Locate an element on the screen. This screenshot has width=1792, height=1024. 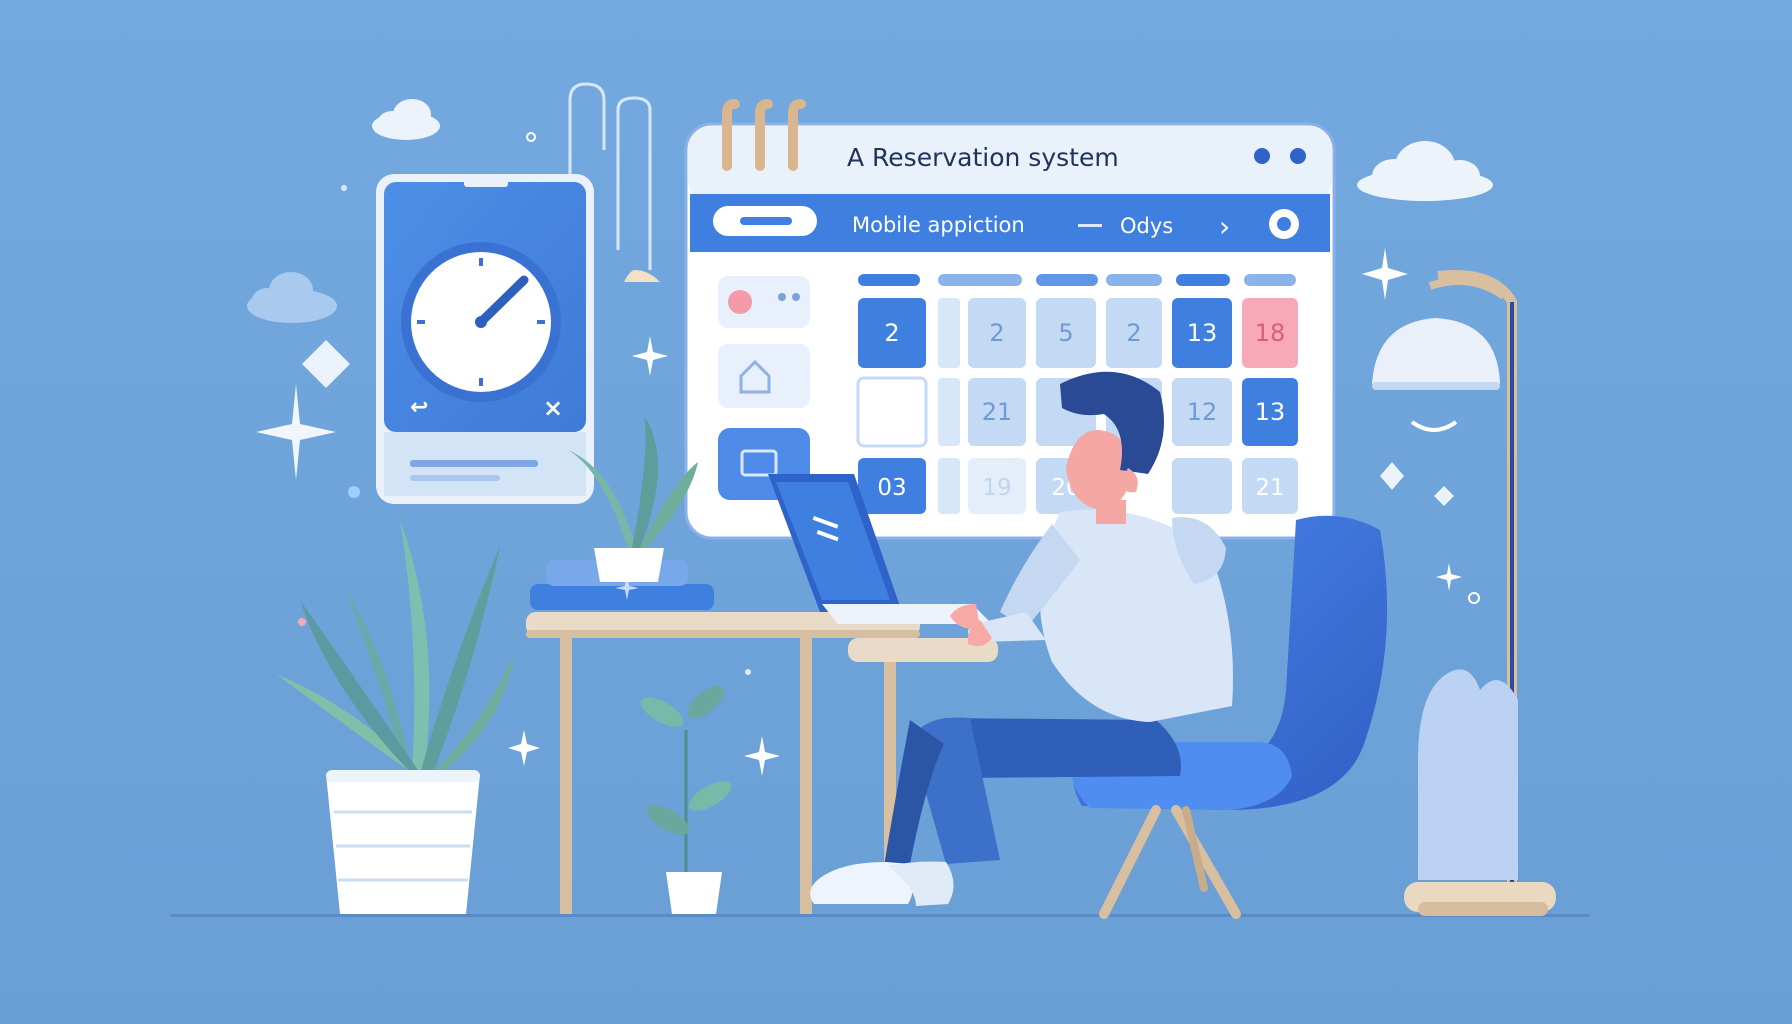
calendar-cell-label: 5 is located at coordinates (1065, 333).